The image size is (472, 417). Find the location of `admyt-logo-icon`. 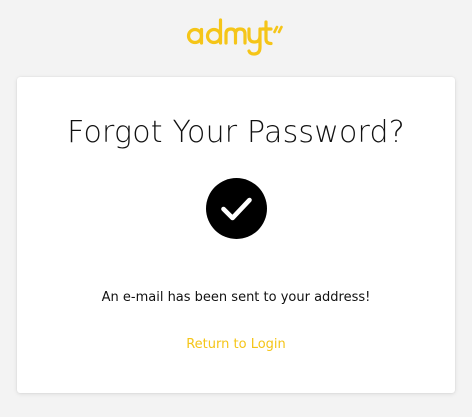

admyt-logo-icon is located at coordinates (234, 37).